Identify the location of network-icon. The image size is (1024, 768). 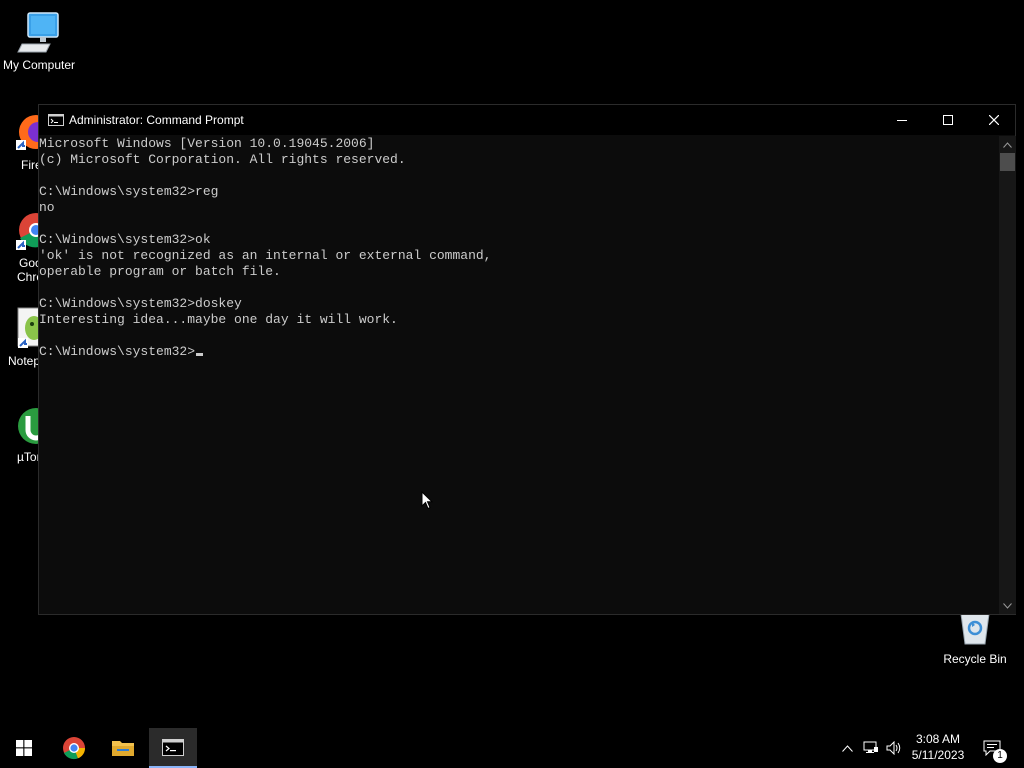
(870, 747).